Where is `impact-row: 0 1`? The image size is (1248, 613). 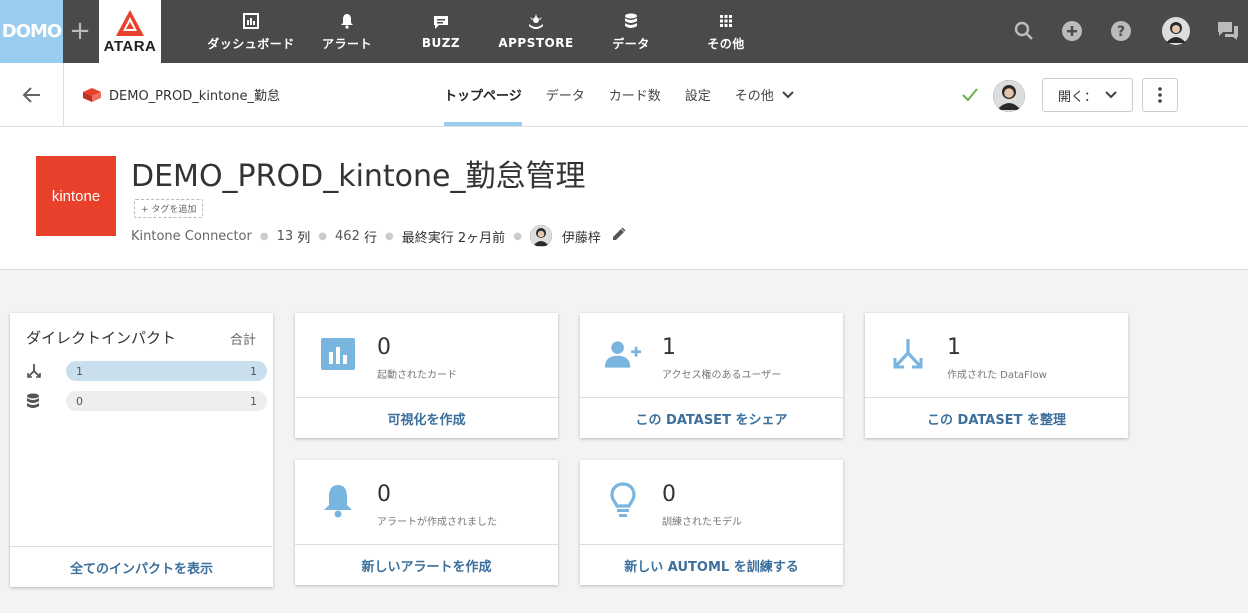 impact-row: 0 1 is located at coordinates (146, 401).